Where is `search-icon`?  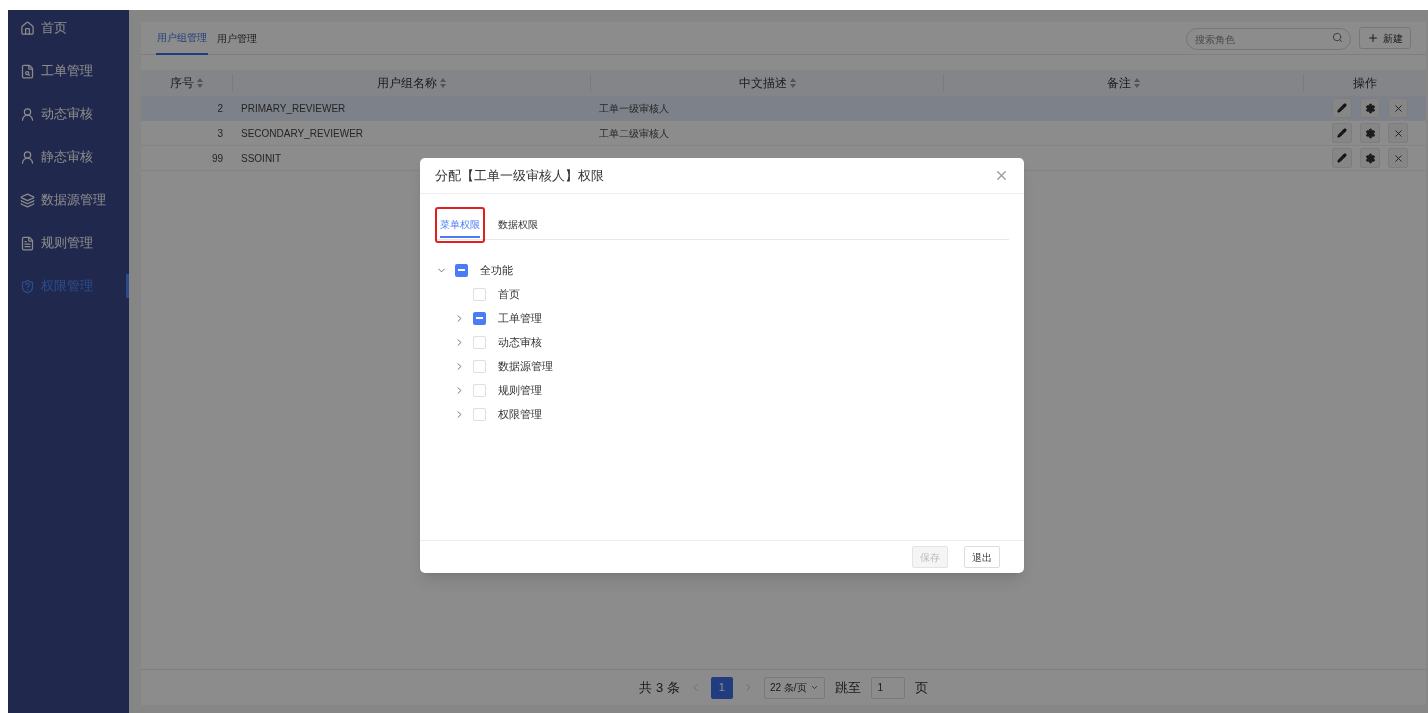 search-icon is located at coordinates (1337, 37).